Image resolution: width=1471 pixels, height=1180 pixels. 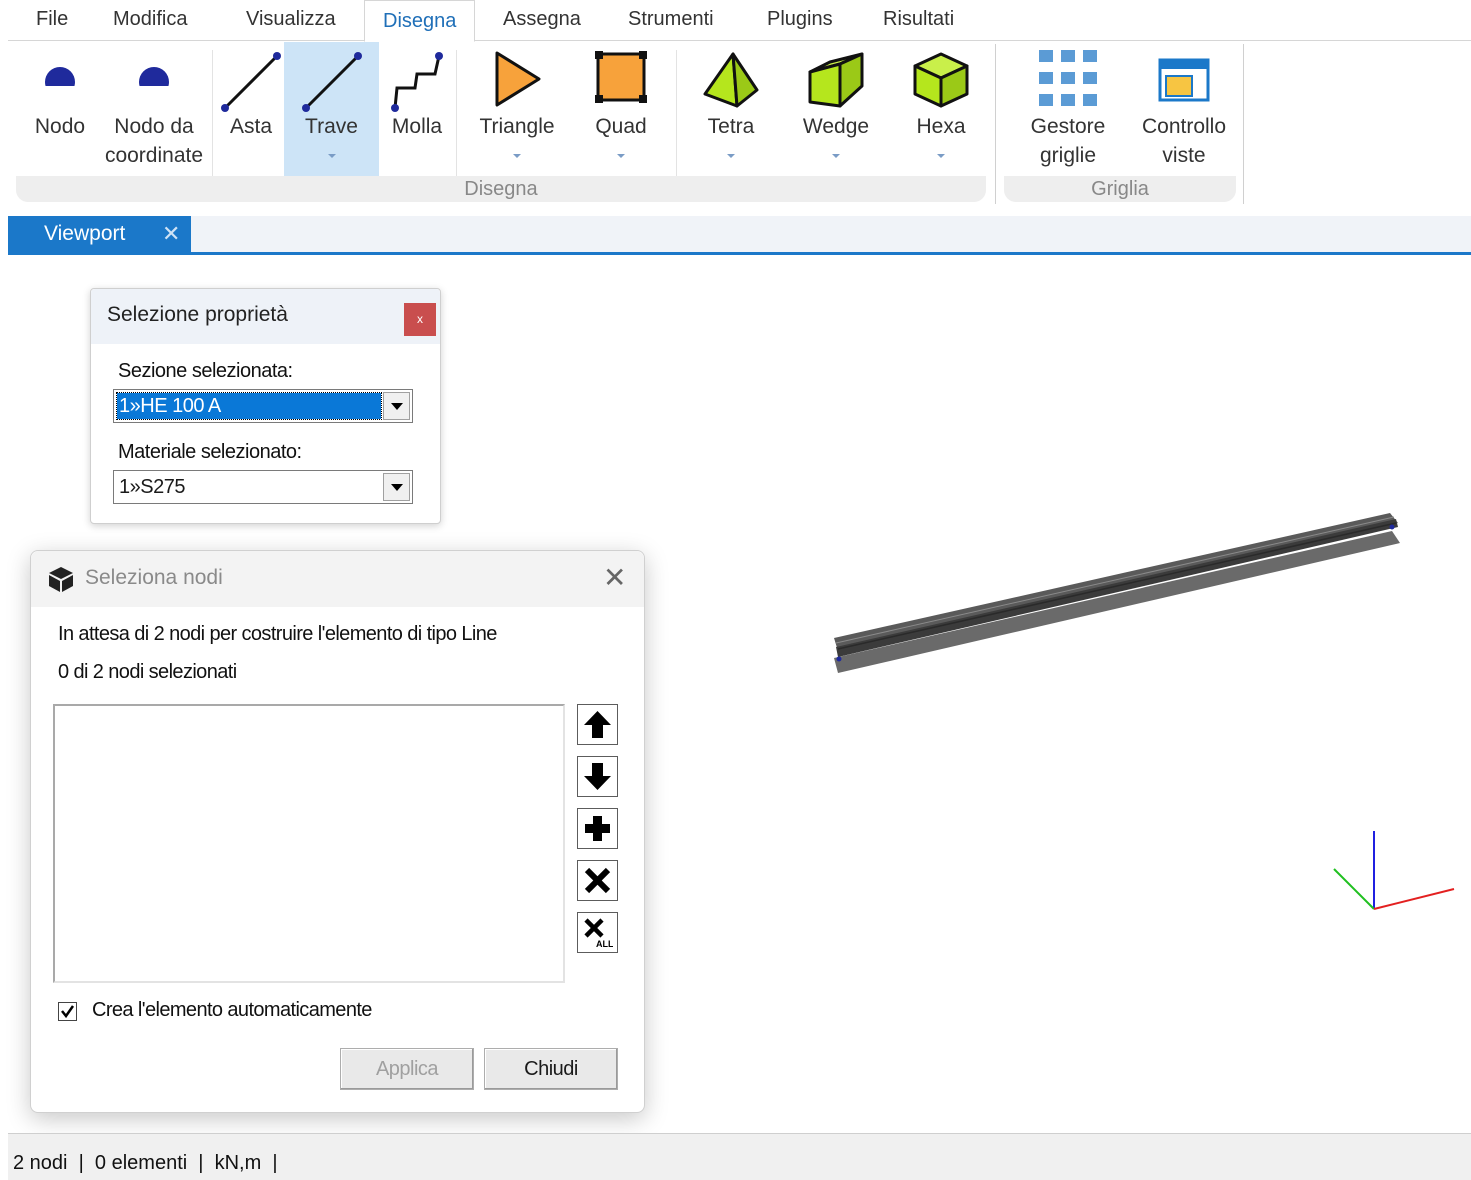 What do you see at coordinates (918, 19) in the screenshot?
I see `menu-risultati: Risultati` at bounding box center [918, 19].